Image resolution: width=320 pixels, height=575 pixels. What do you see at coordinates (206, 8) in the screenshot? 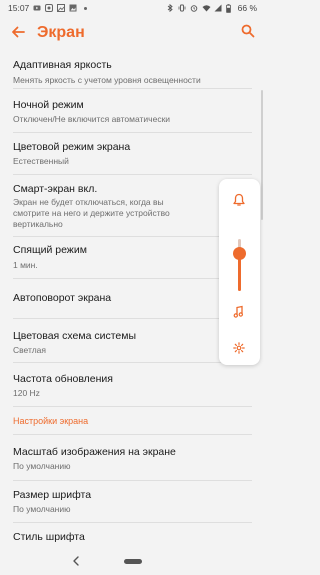
I see `wifi-icon` at bounding box center [206, 8].